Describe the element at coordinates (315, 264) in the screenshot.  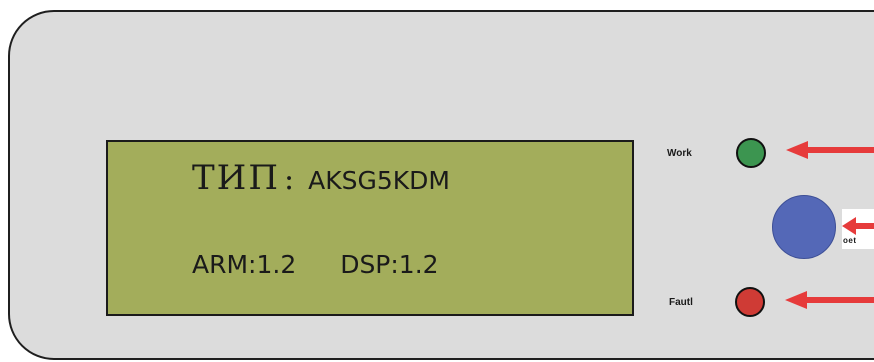
I see `lcd-version-line: ARM:1.2 DSP:1.2` at that location.